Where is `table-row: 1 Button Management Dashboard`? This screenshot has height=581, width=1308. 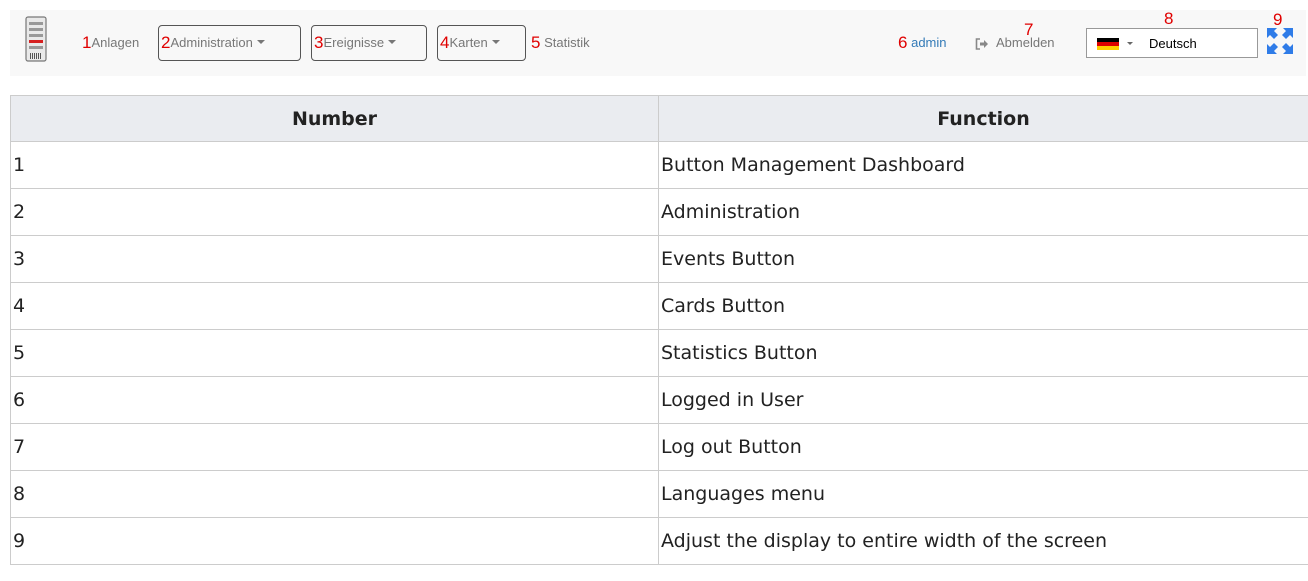
table-row: 1 Button Management Dashboard is located at coordinates (659, 165).